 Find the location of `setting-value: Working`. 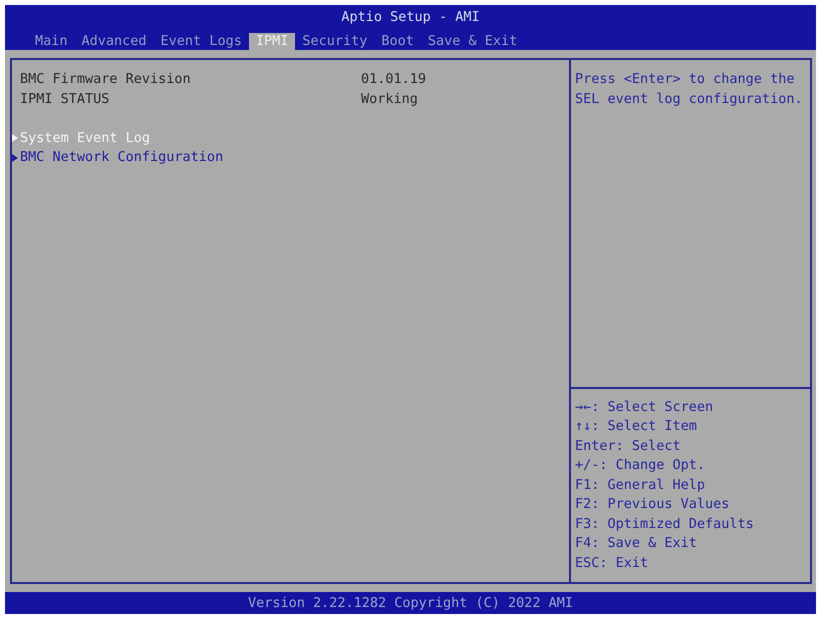

setting-value: Working is located at coordinates (389, 99).